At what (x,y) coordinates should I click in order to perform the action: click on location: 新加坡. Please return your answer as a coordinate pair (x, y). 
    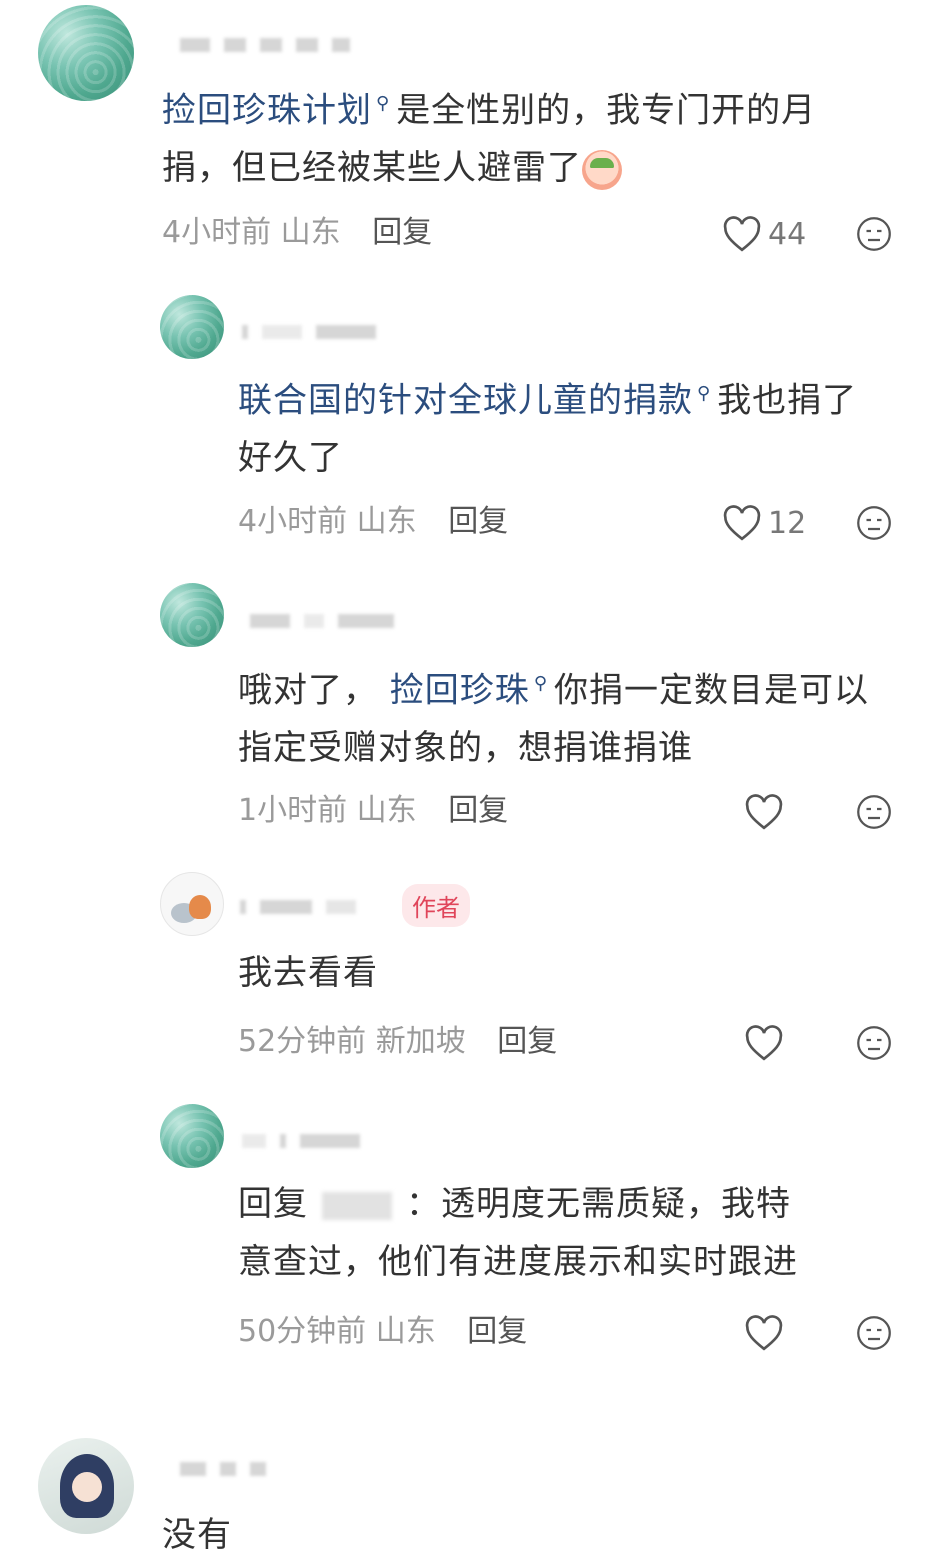
    Looking at the image, I should click on (420, 1041).